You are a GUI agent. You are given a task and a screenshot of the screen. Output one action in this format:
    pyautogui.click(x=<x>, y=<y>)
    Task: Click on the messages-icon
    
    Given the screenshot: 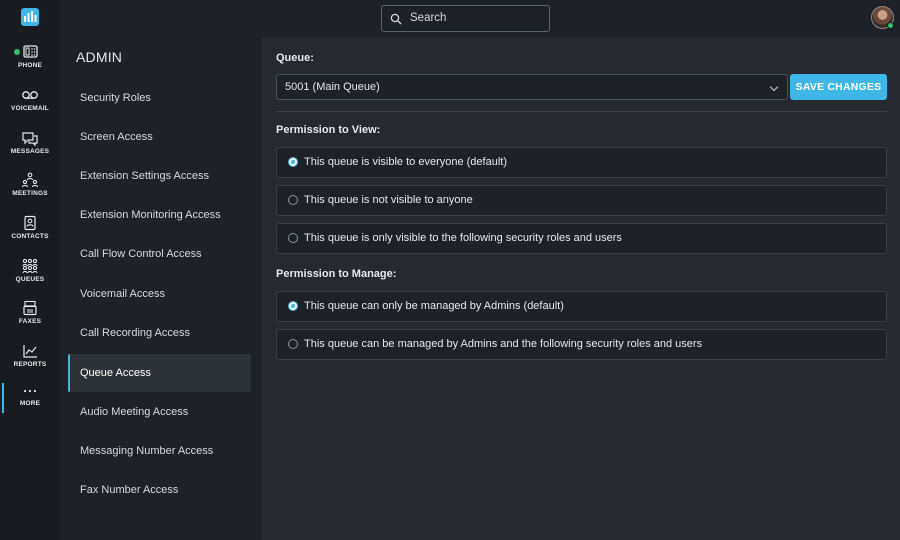 What is the action you would take?
    pyautogui.click(x=30, y=139)
    